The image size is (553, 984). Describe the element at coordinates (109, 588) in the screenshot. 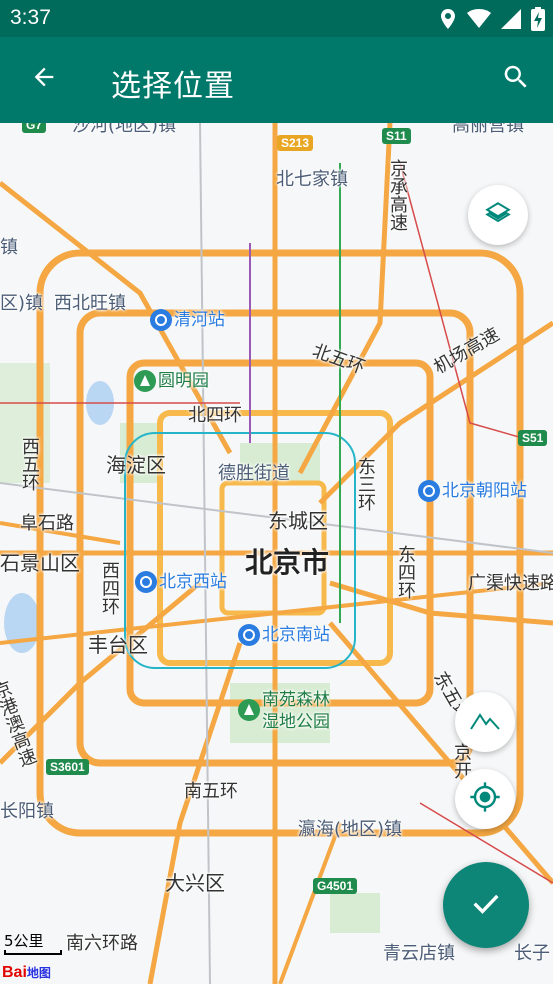

I see `road-label: 西四环` at that location.